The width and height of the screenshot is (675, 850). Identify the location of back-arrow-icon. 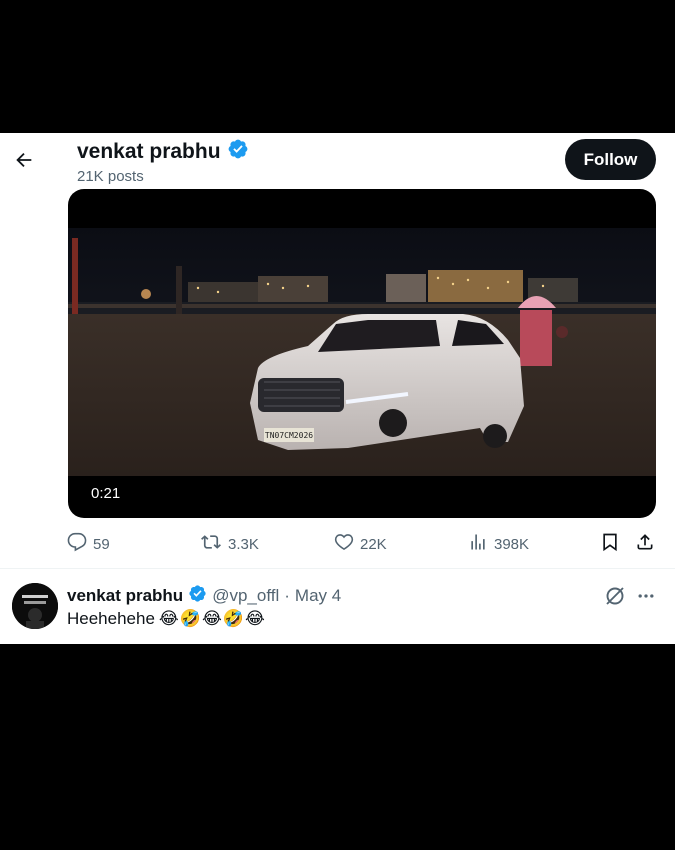
(24, 160).